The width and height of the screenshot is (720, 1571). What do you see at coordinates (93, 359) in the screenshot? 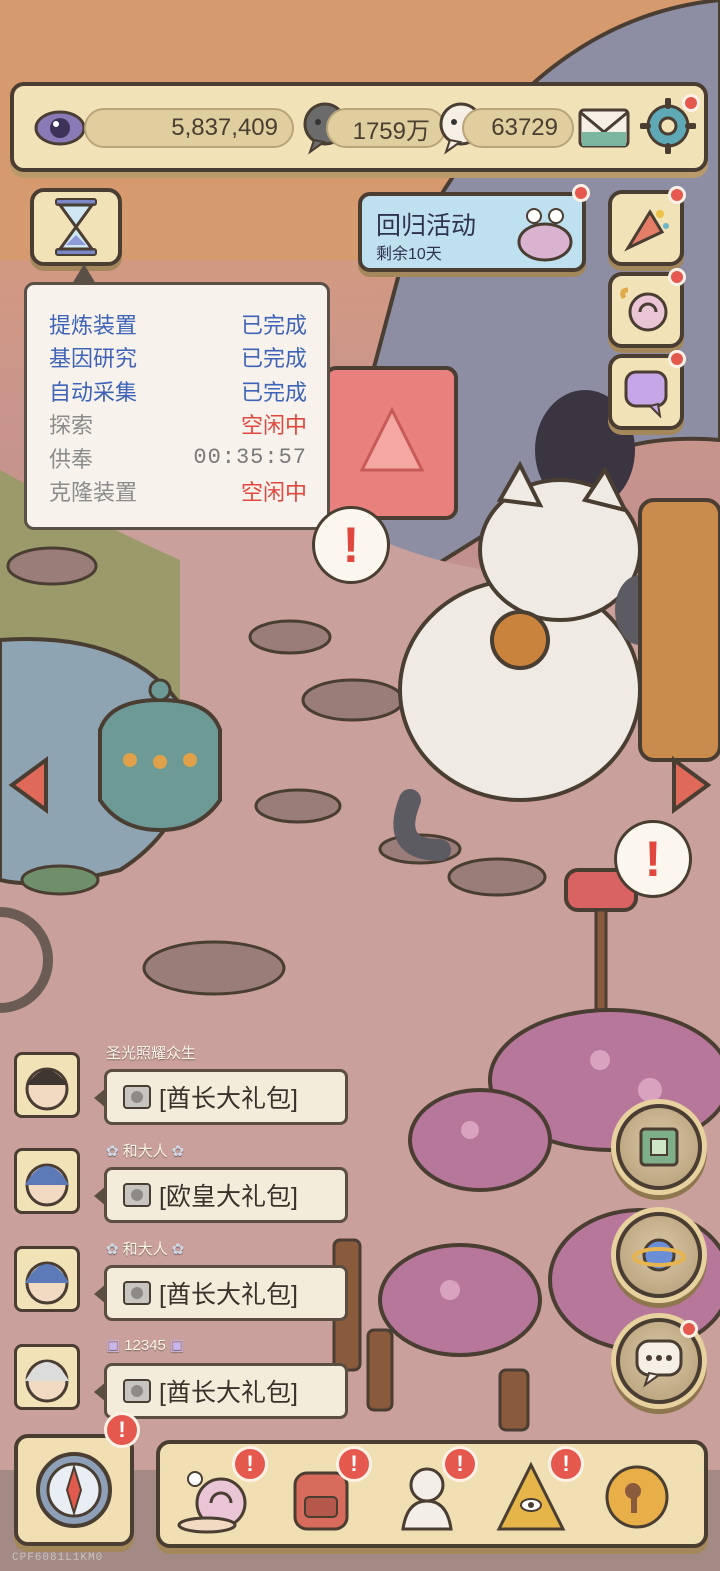
I see `task-name: 基因研究` at bounding box center [93, 359].